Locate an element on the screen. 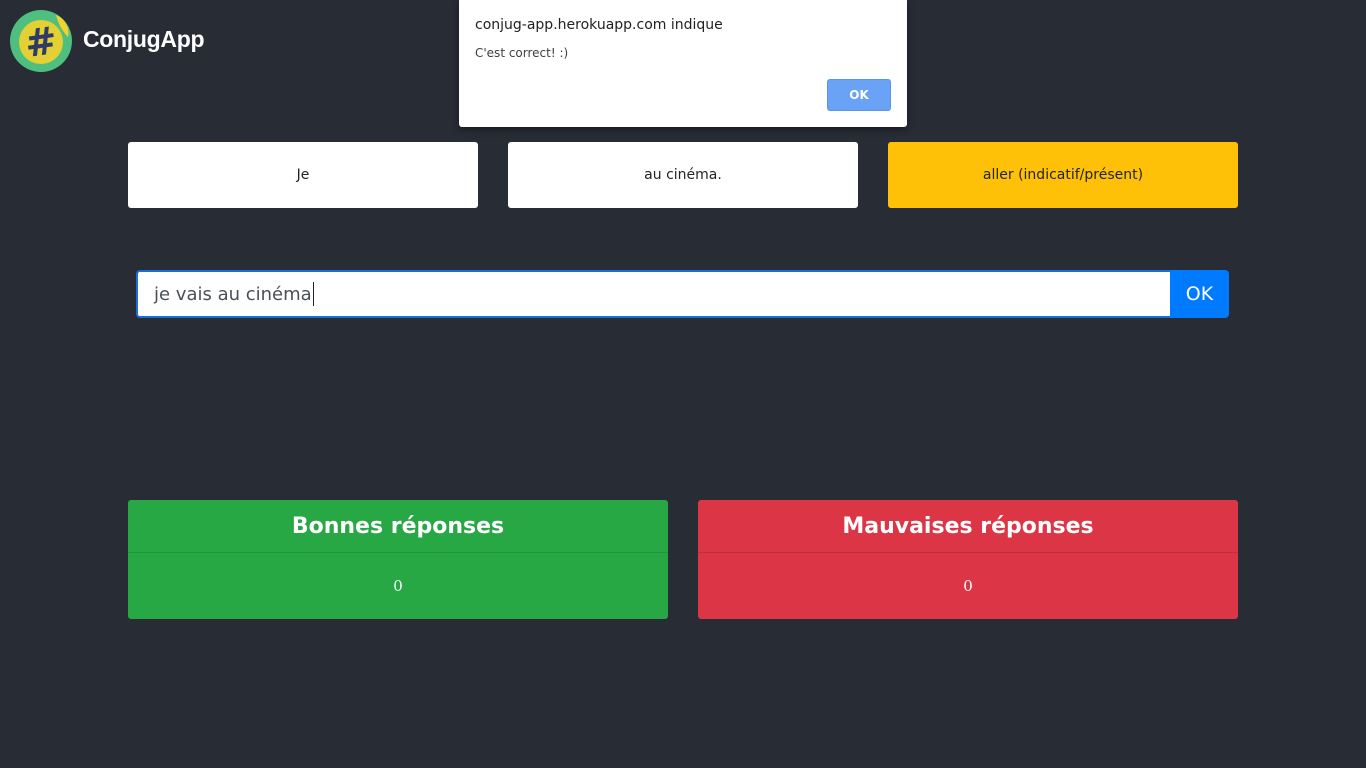 This screenshot has width=1366, height=768. dialog-message: C'est correct! :) is located at coordinates (522, 53).